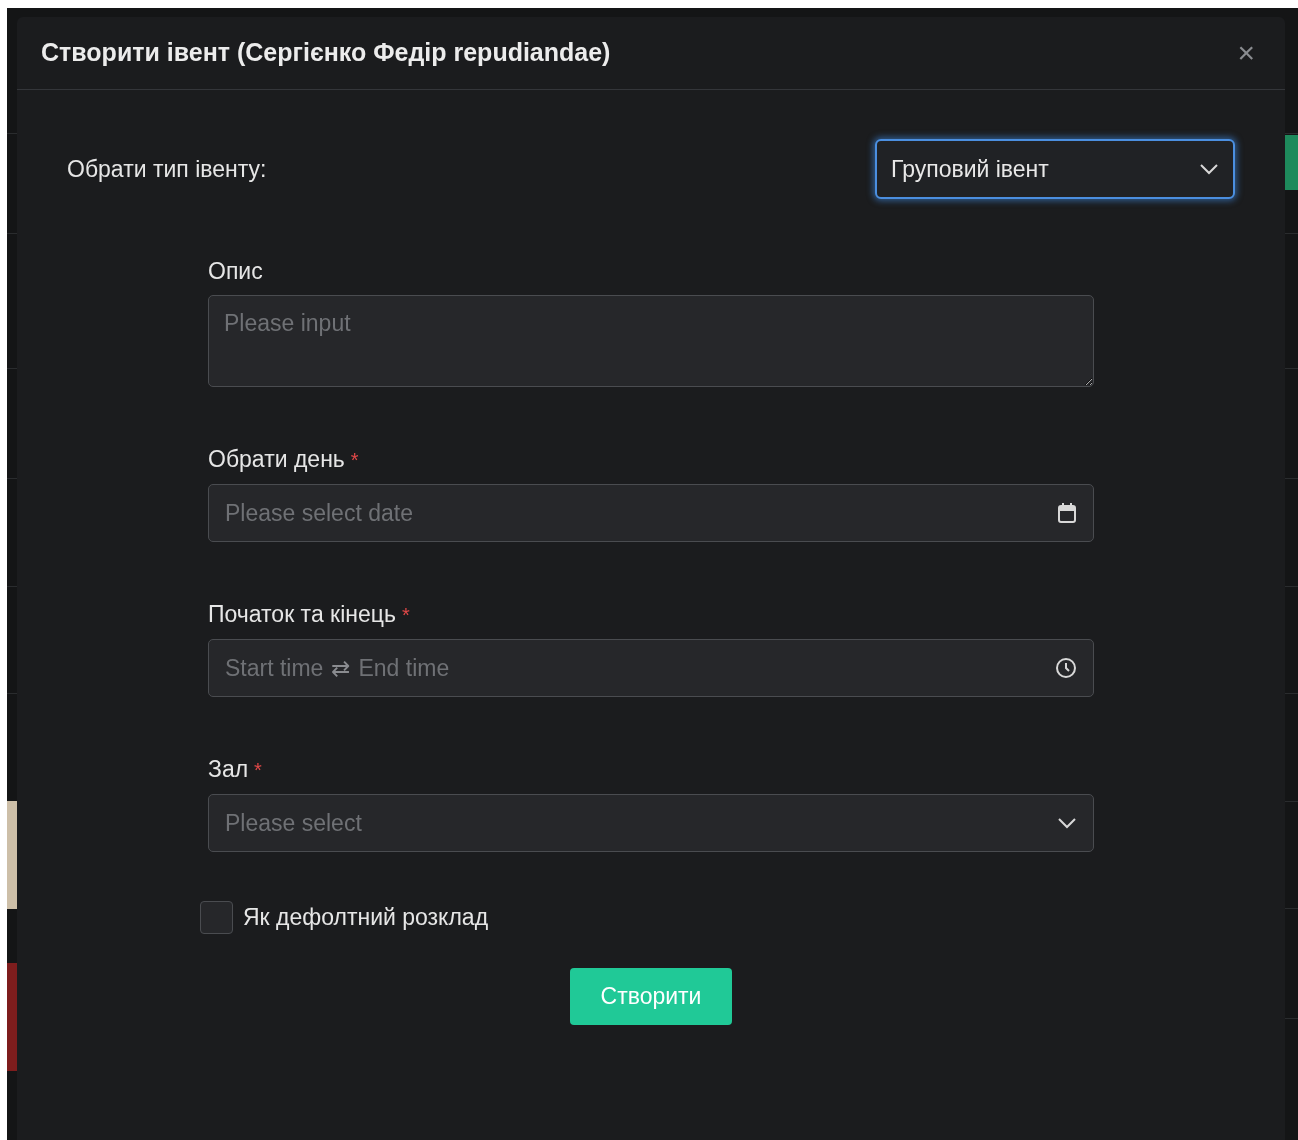 This screenshot has width=1298, height=1140. What do you see at coordinates (651, 668) in the screenshot?
I see `time-range-field: Start time ⇄ End time` at bounding box center [651, 668].